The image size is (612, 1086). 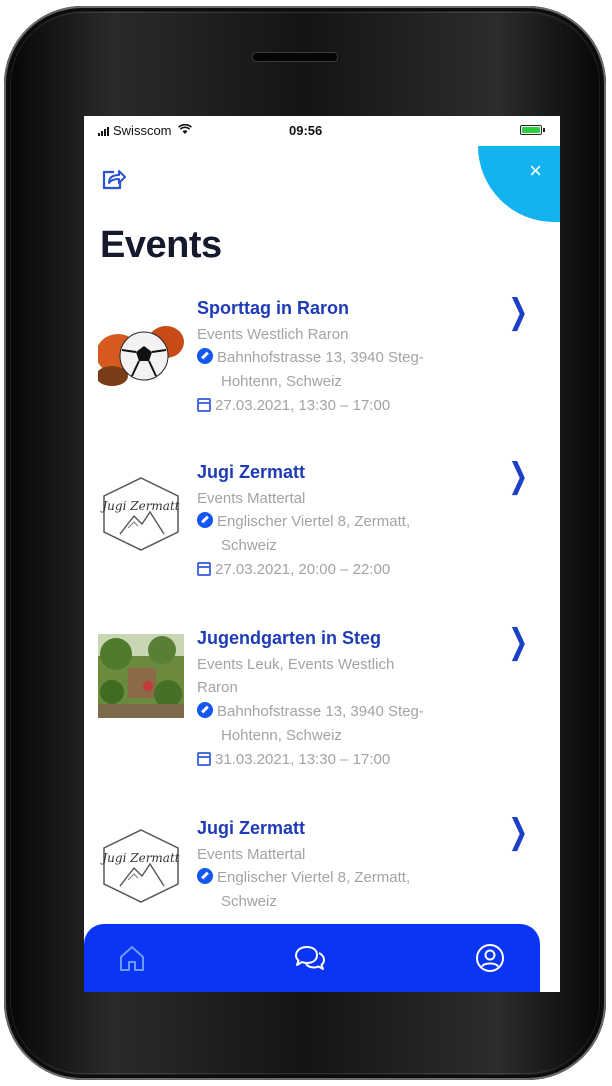 What do you see at coordinates (142, 130) in the screenshot?
I see `carrier-name: Swisscom` at bounding box center [142, 130].